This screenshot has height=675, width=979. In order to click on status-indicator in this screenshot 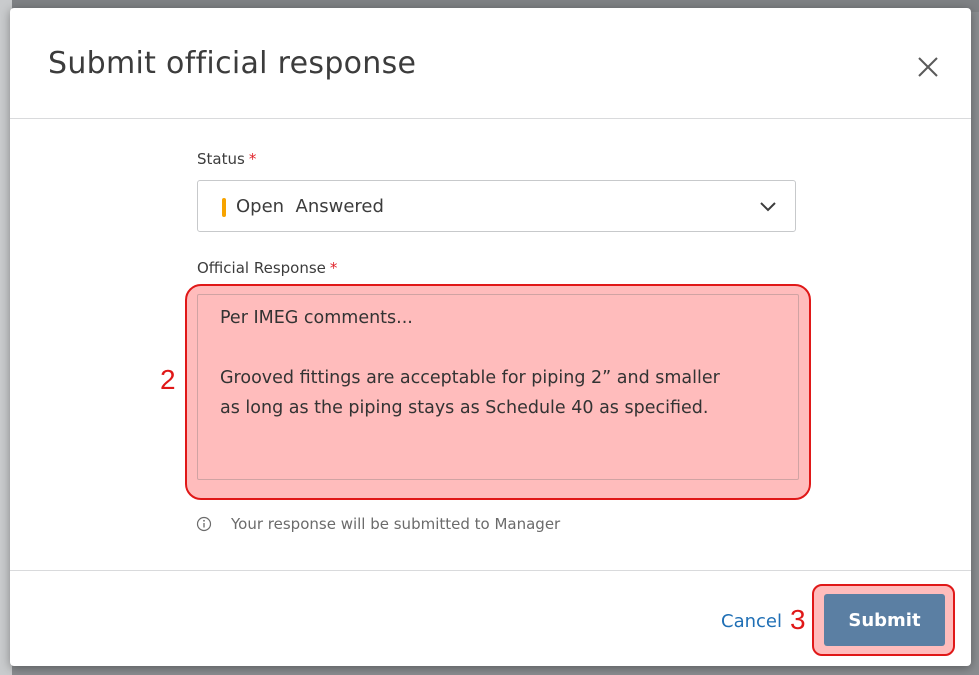, I will do `click(224, 207)`.